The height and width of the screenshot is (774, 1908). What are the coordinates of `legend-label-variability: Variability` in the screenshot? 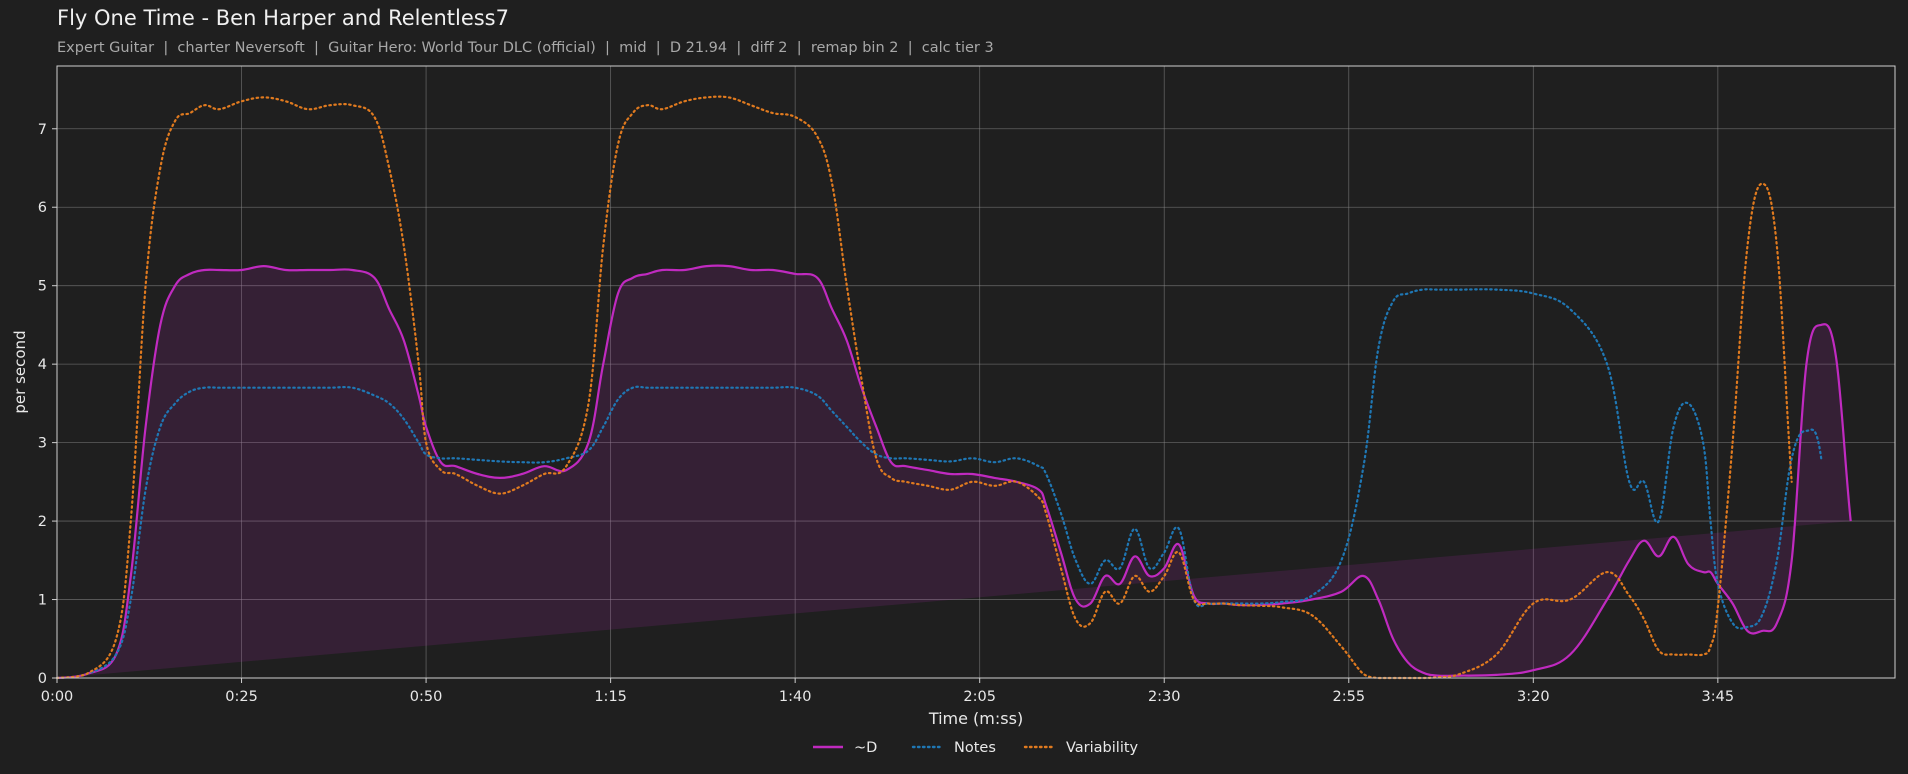 It's located at (1102, 748).